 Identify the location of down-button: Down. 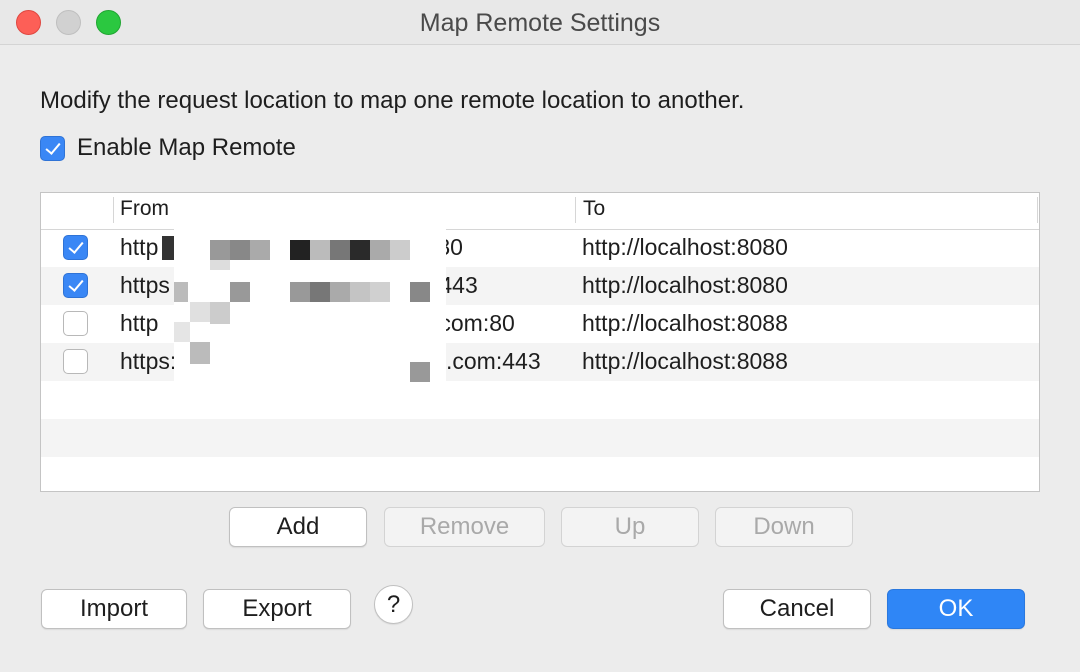
(784, 527).